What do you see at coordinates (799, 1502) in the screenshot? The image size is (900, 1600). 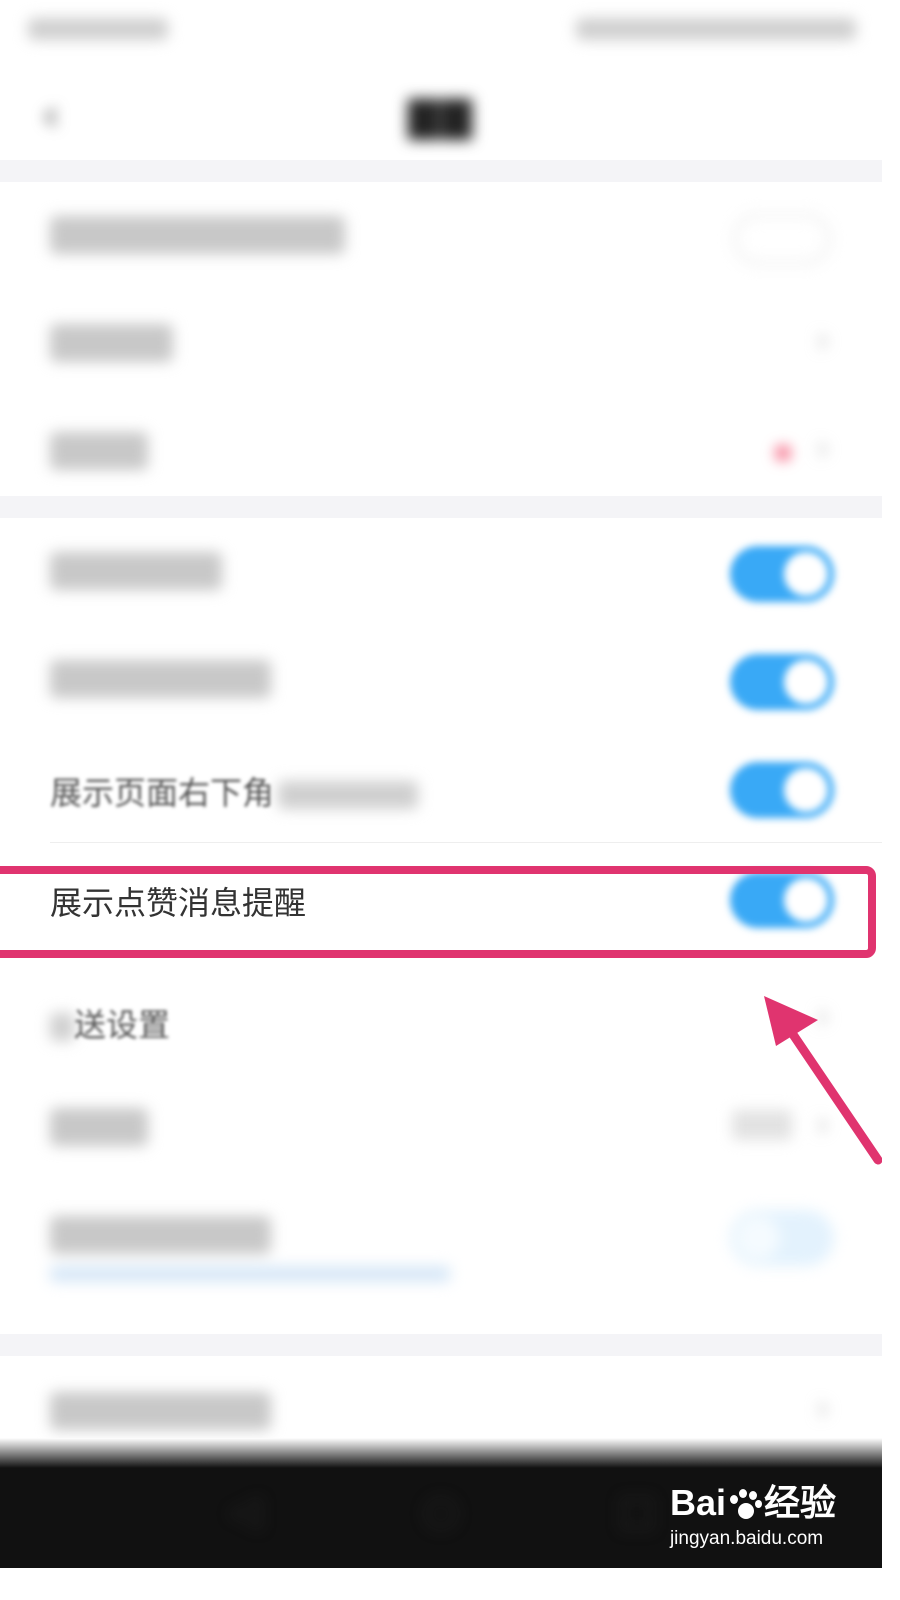 I see `watermark-brand-suffix: 经验` at bounding box center [799, 1502].